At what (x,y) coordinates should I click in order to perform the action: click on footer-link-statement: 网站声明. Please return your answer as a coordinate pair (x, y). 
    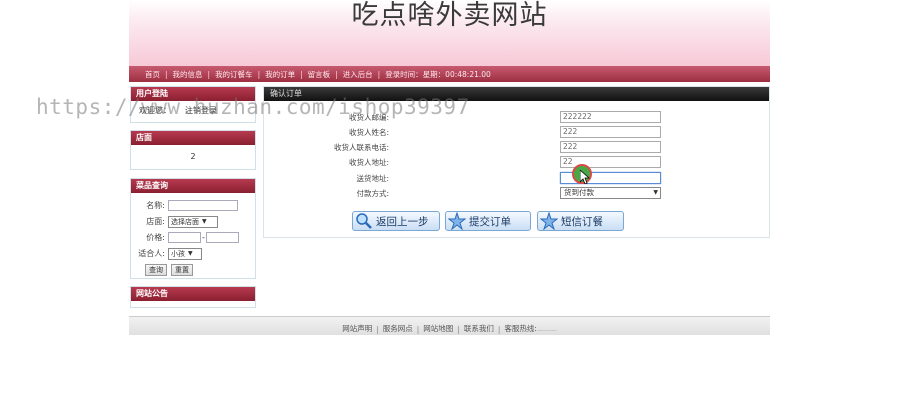
    Looking at the image, I should click on (357, 328).